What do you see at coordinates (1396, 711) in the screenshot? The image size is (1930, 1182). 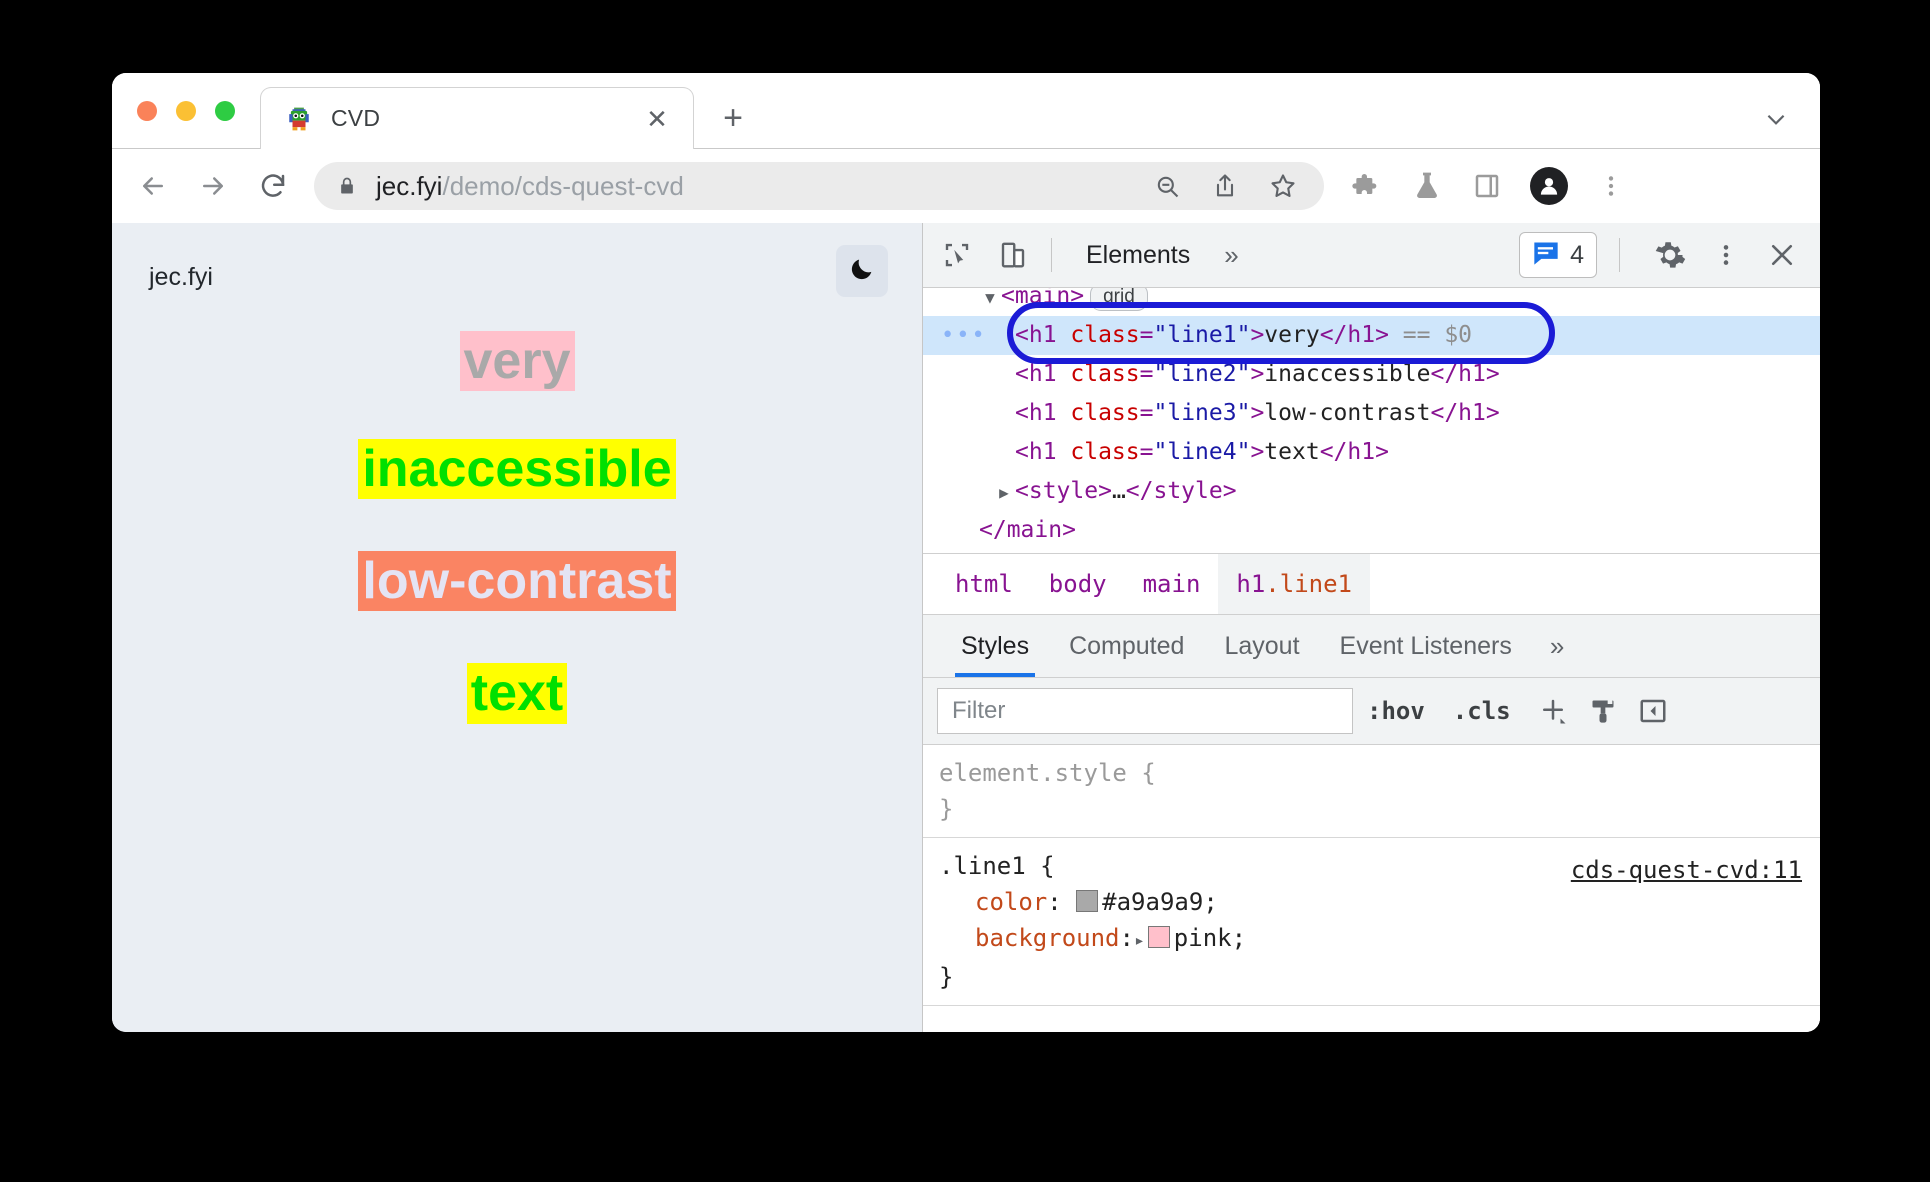 I see `hov-toggle-button: :hov` at bounding box center [1396, 711].